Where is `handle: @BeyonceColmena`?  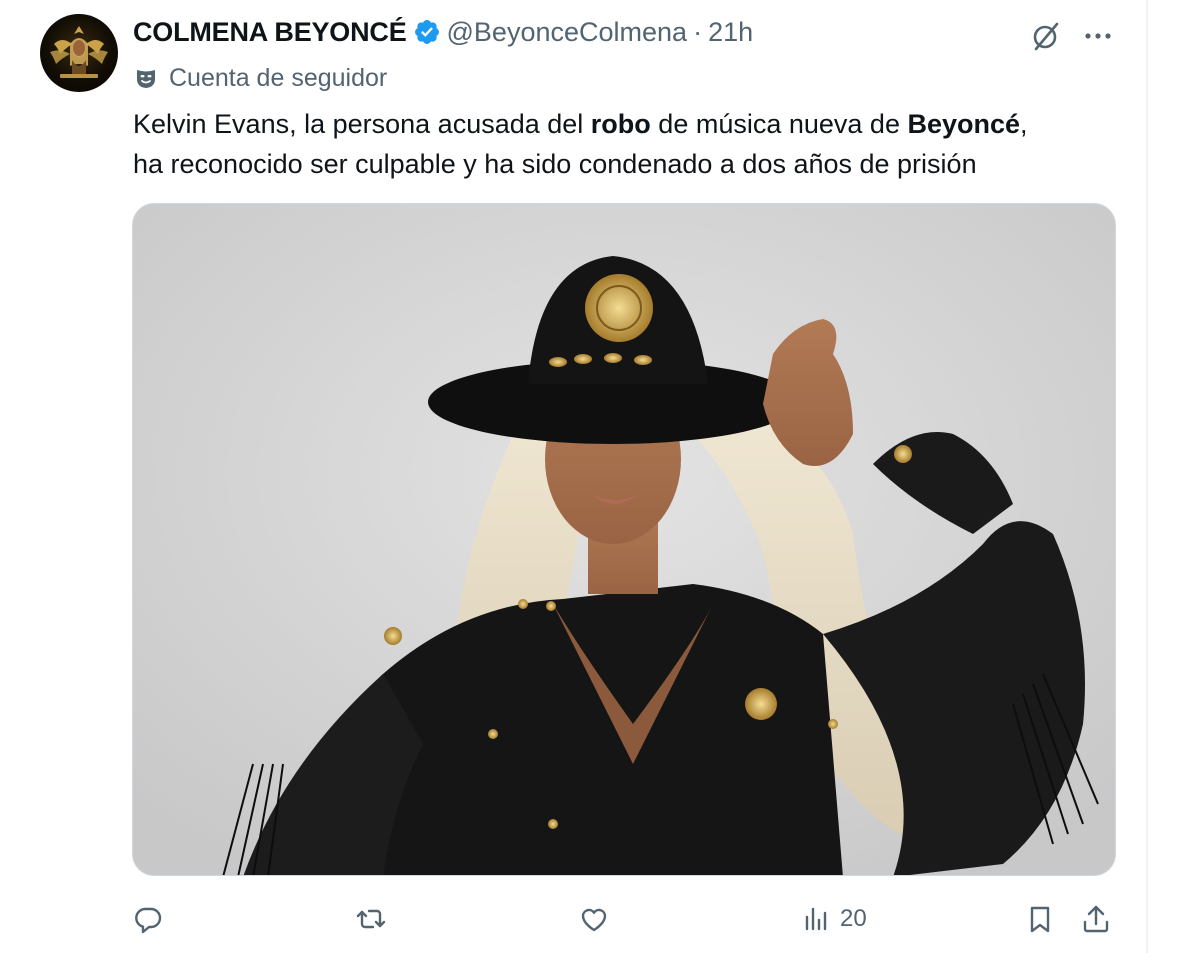 handle: @BeyonceColmena is located at coordinates (567, 32).